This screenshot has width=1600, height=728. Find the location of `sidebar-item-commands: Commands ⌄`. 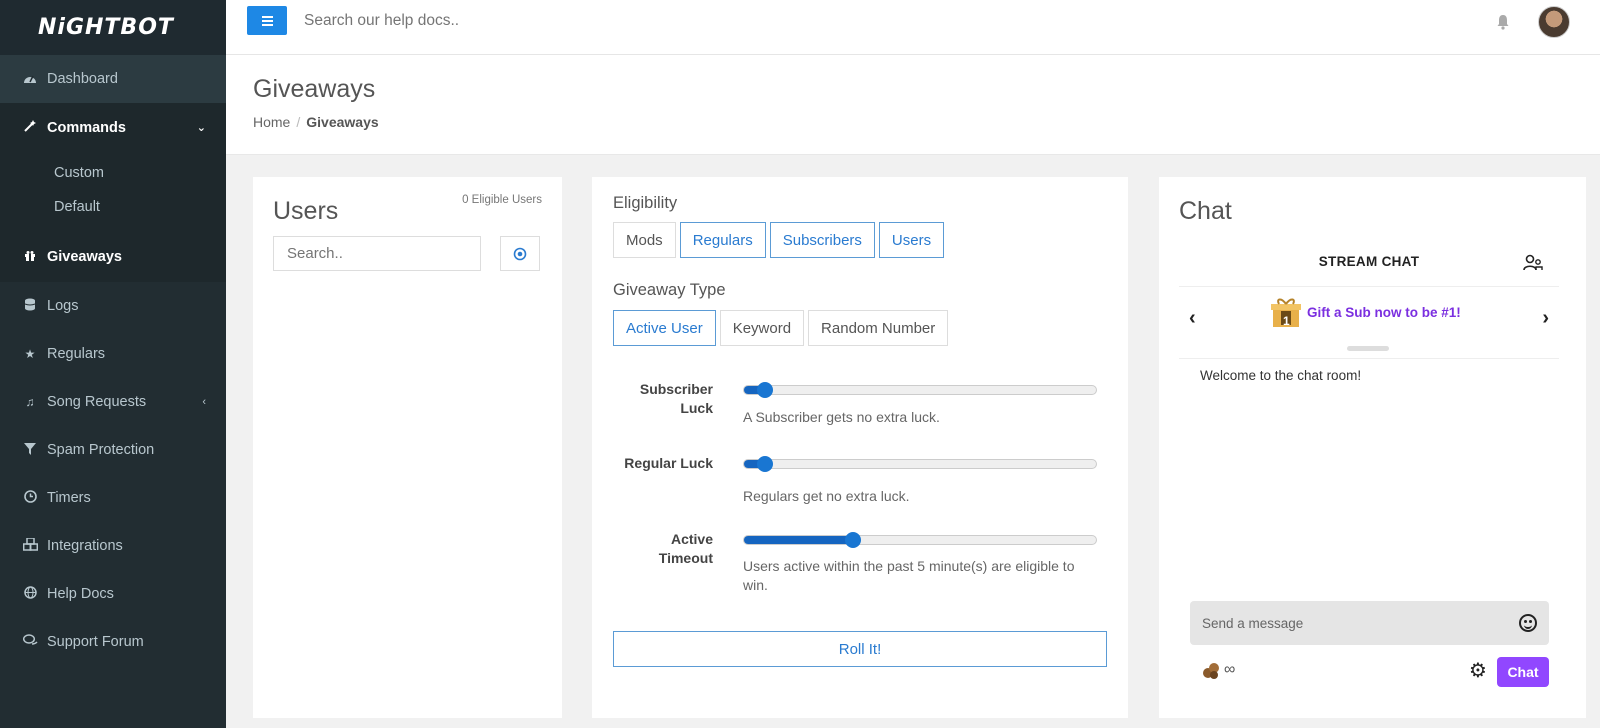

sidebar-item-commands: Commands ⌄ is located at coordinates (113, 127).